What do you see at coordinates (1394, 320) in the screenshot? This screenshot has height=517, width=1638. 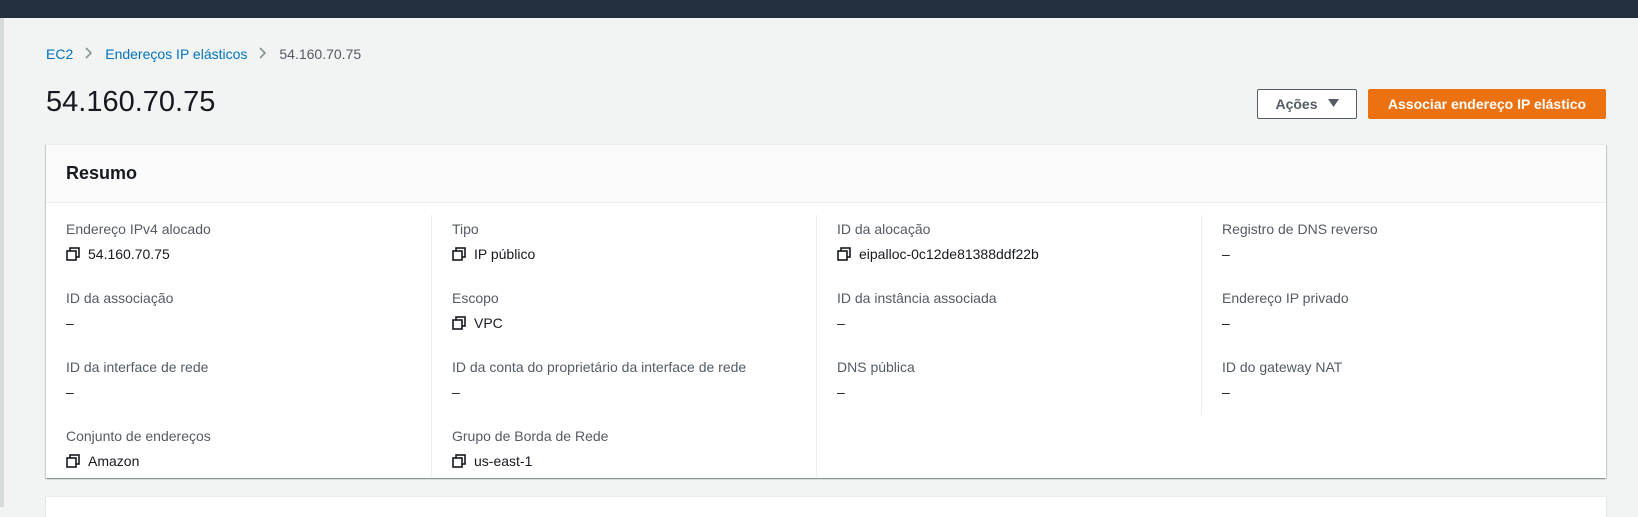 I see `field-private-ip: Endereço IP privado –` at bounding box center [1394, 320].